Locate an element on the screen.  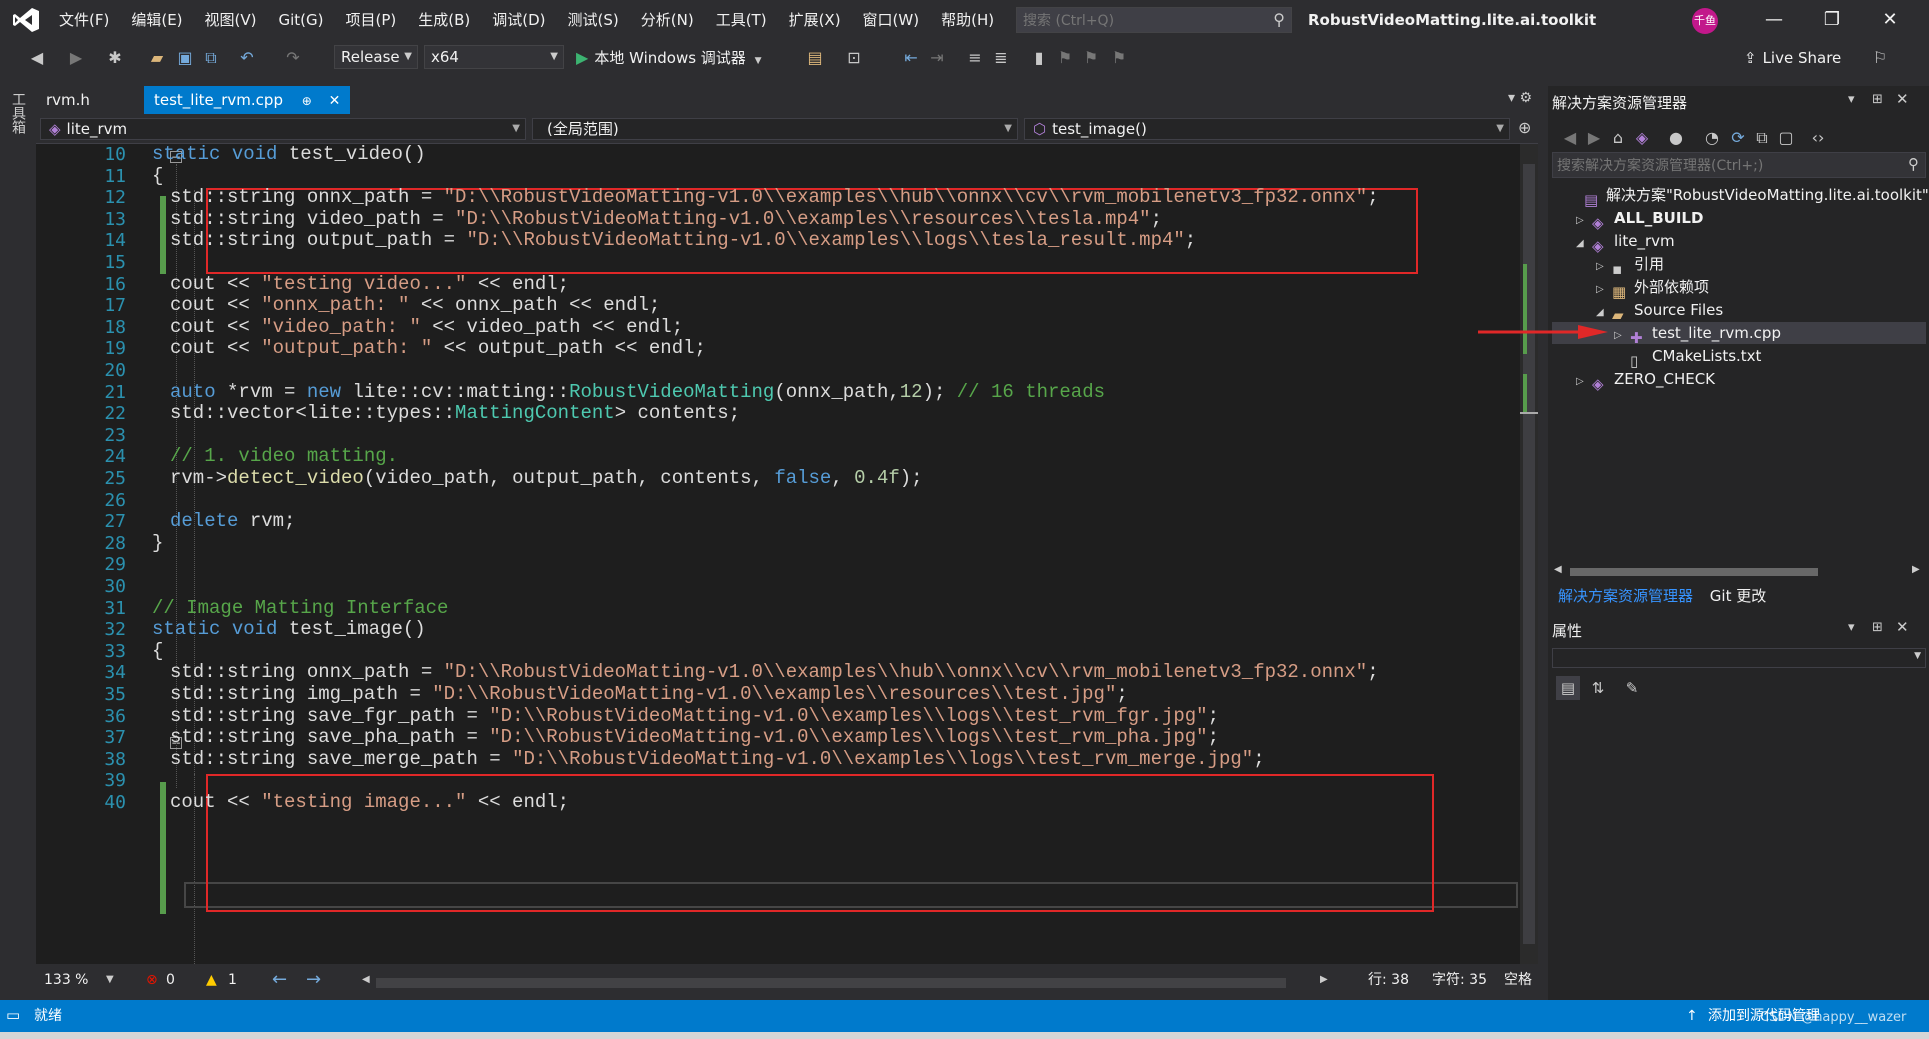
search-input is located at coordinates (1136, 21).